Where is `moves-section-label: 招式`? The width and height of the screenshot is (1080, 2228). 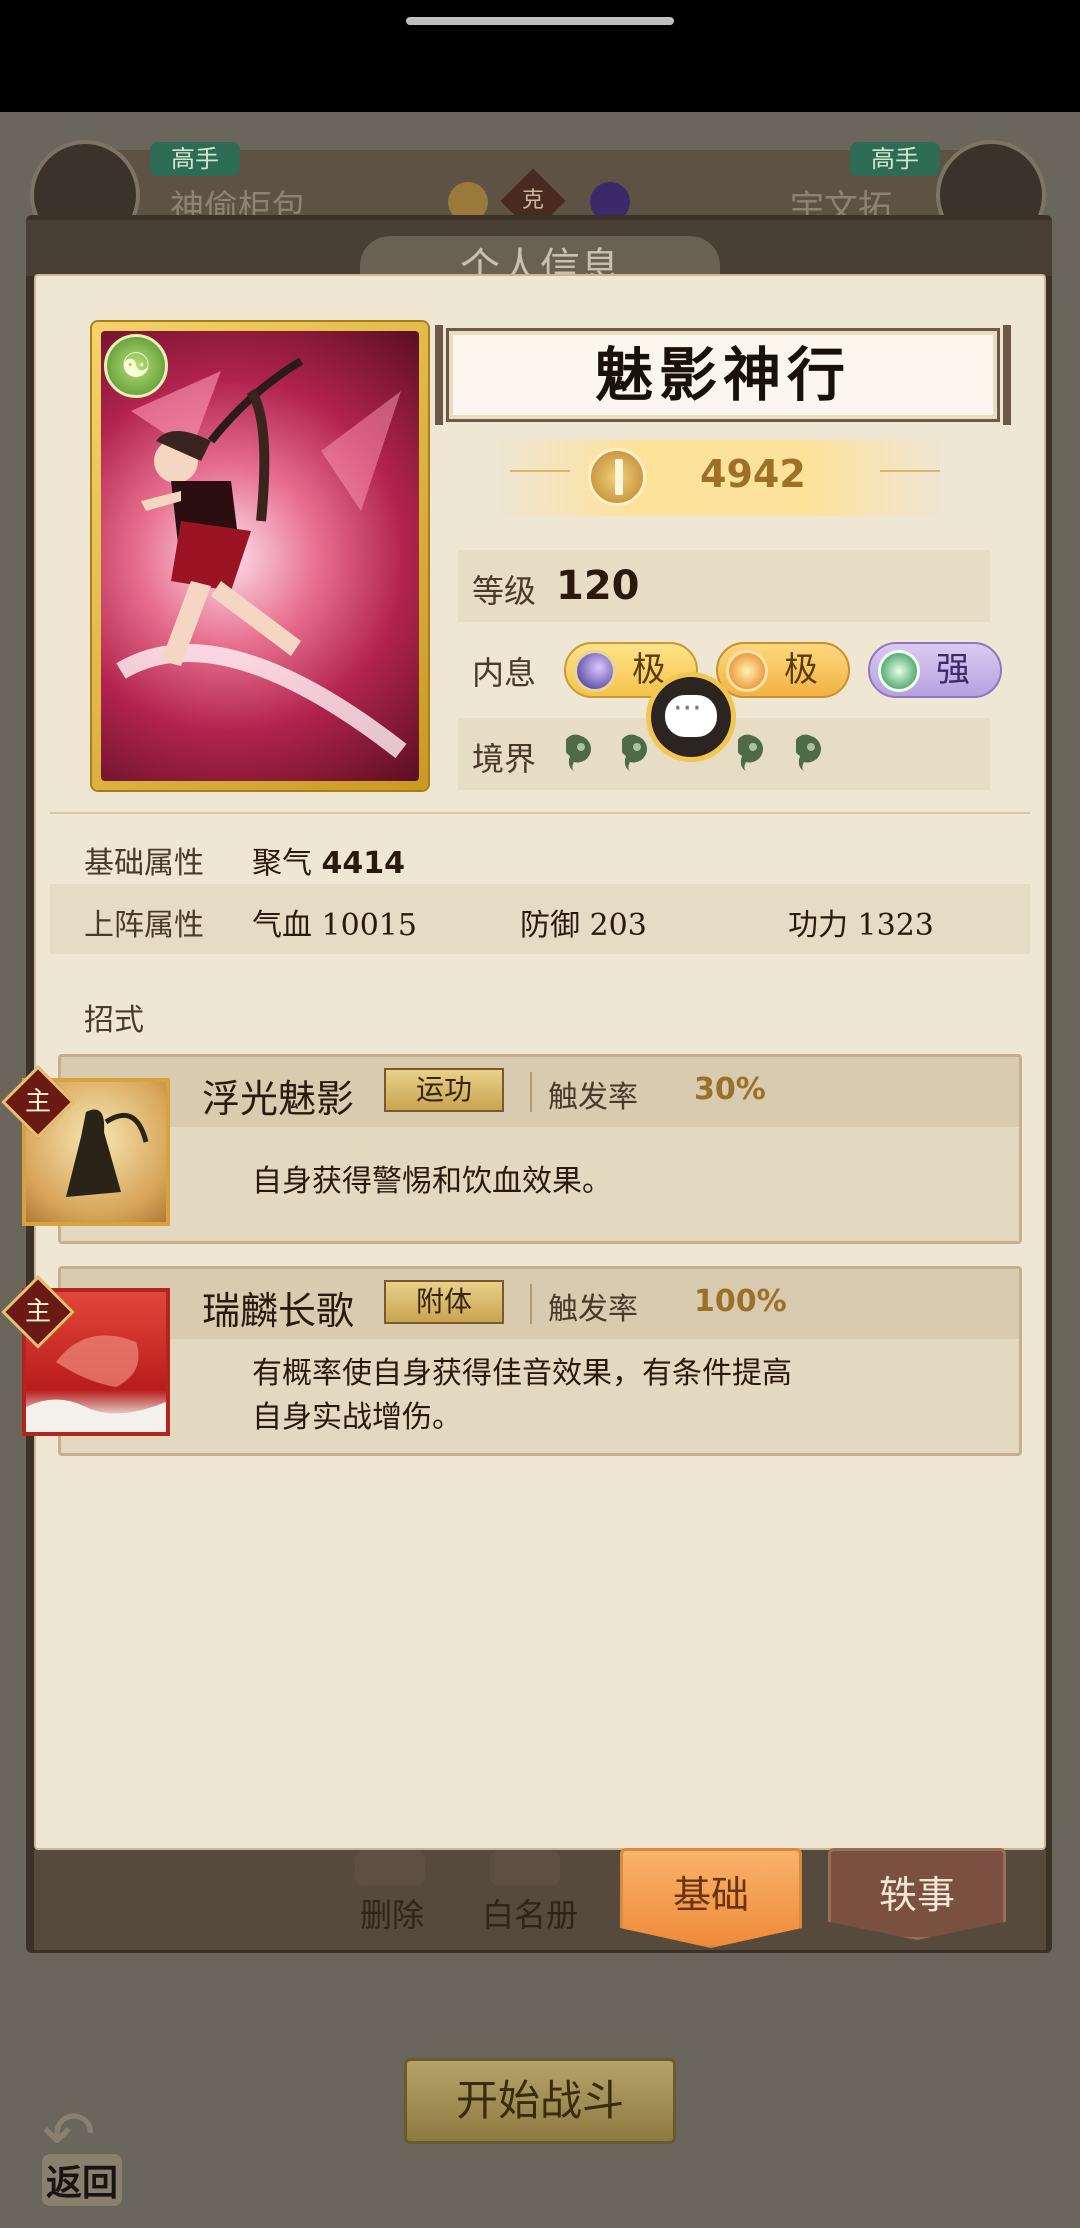
moves-section-label: 招式 is located at coordinates (114, 1020).